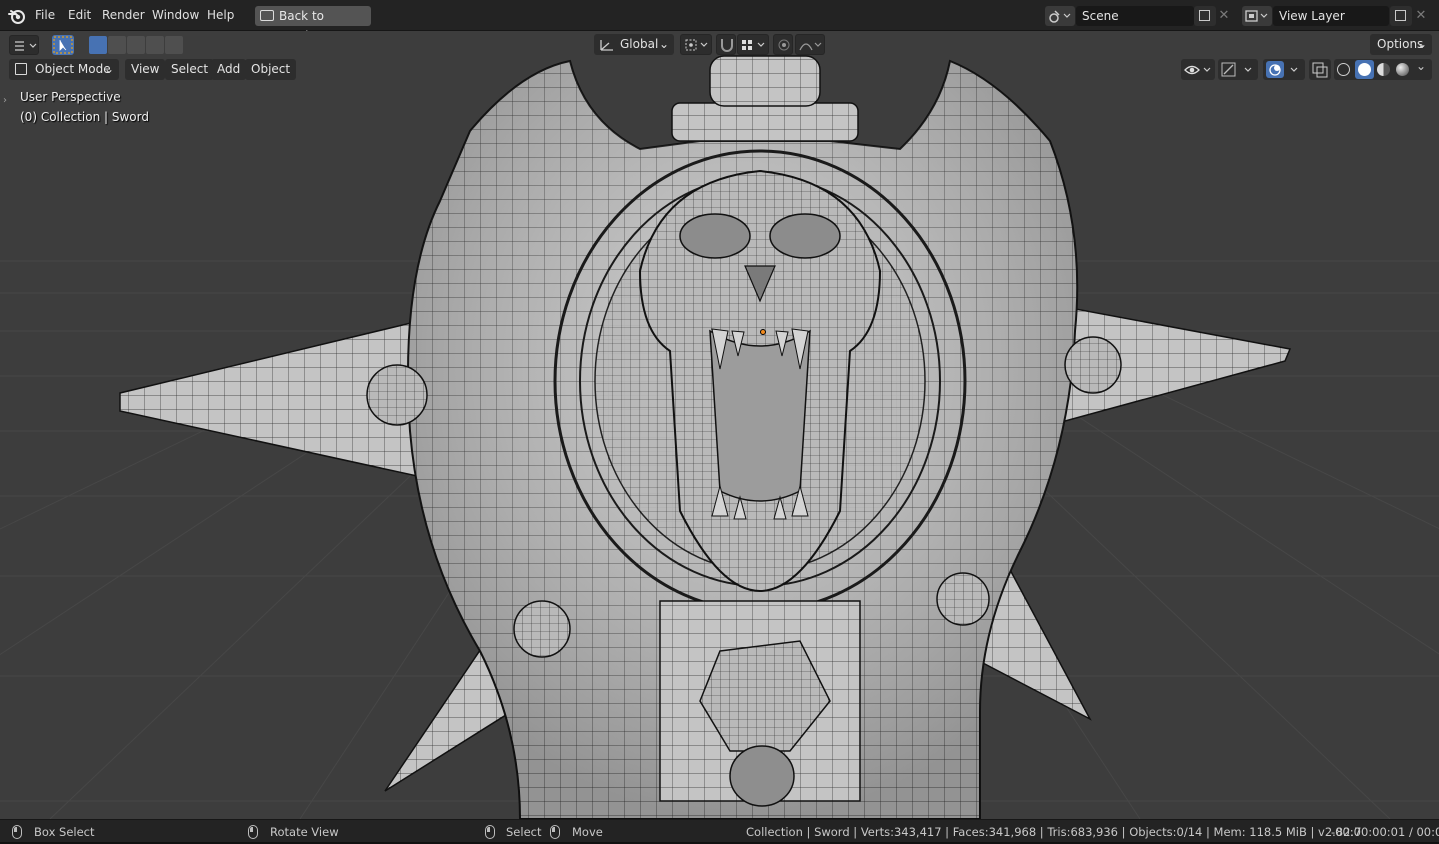  I want to click on object-mode-dropdown: Object Mode ⌄, so click(64, 69).